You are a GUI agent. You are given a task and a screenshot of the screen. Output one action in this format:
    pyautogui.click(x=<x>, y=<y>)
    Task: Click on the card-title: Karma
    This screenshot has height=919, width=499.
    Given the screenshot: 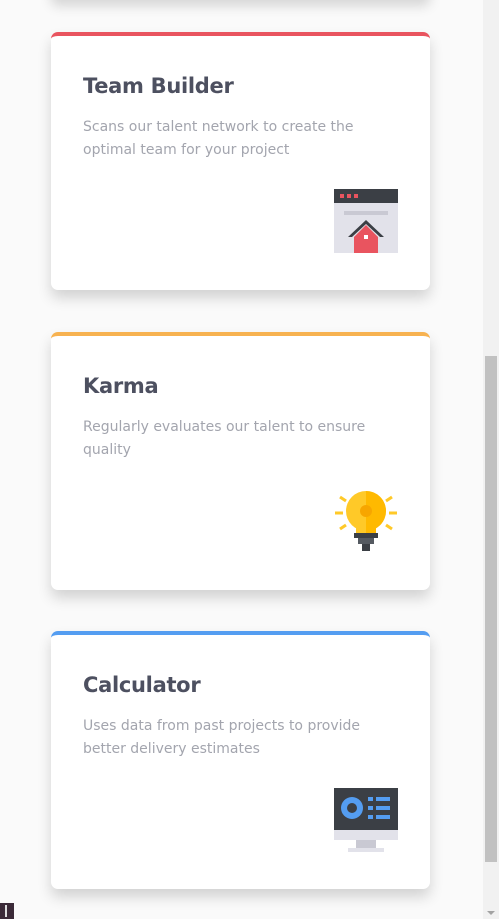 What is the action you would take?
    pyautogui.click(x=121, y=386)
    